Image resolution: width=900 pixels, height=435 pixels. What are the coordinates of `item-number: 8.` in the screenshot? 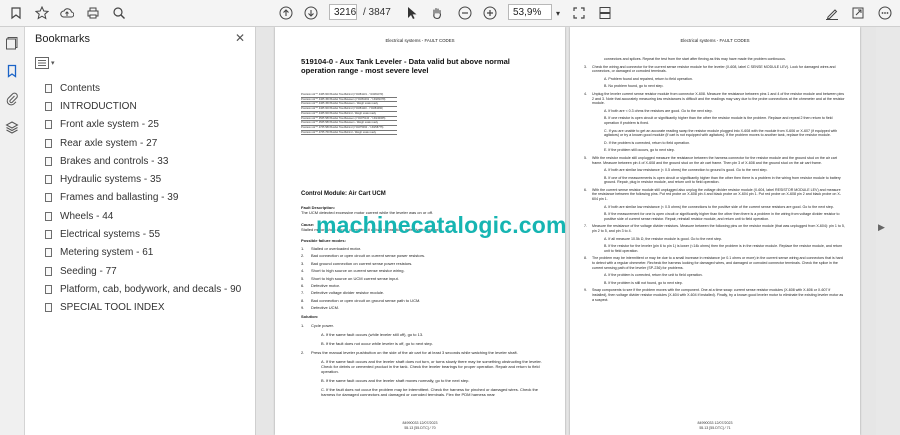 It's located at (585, 258).